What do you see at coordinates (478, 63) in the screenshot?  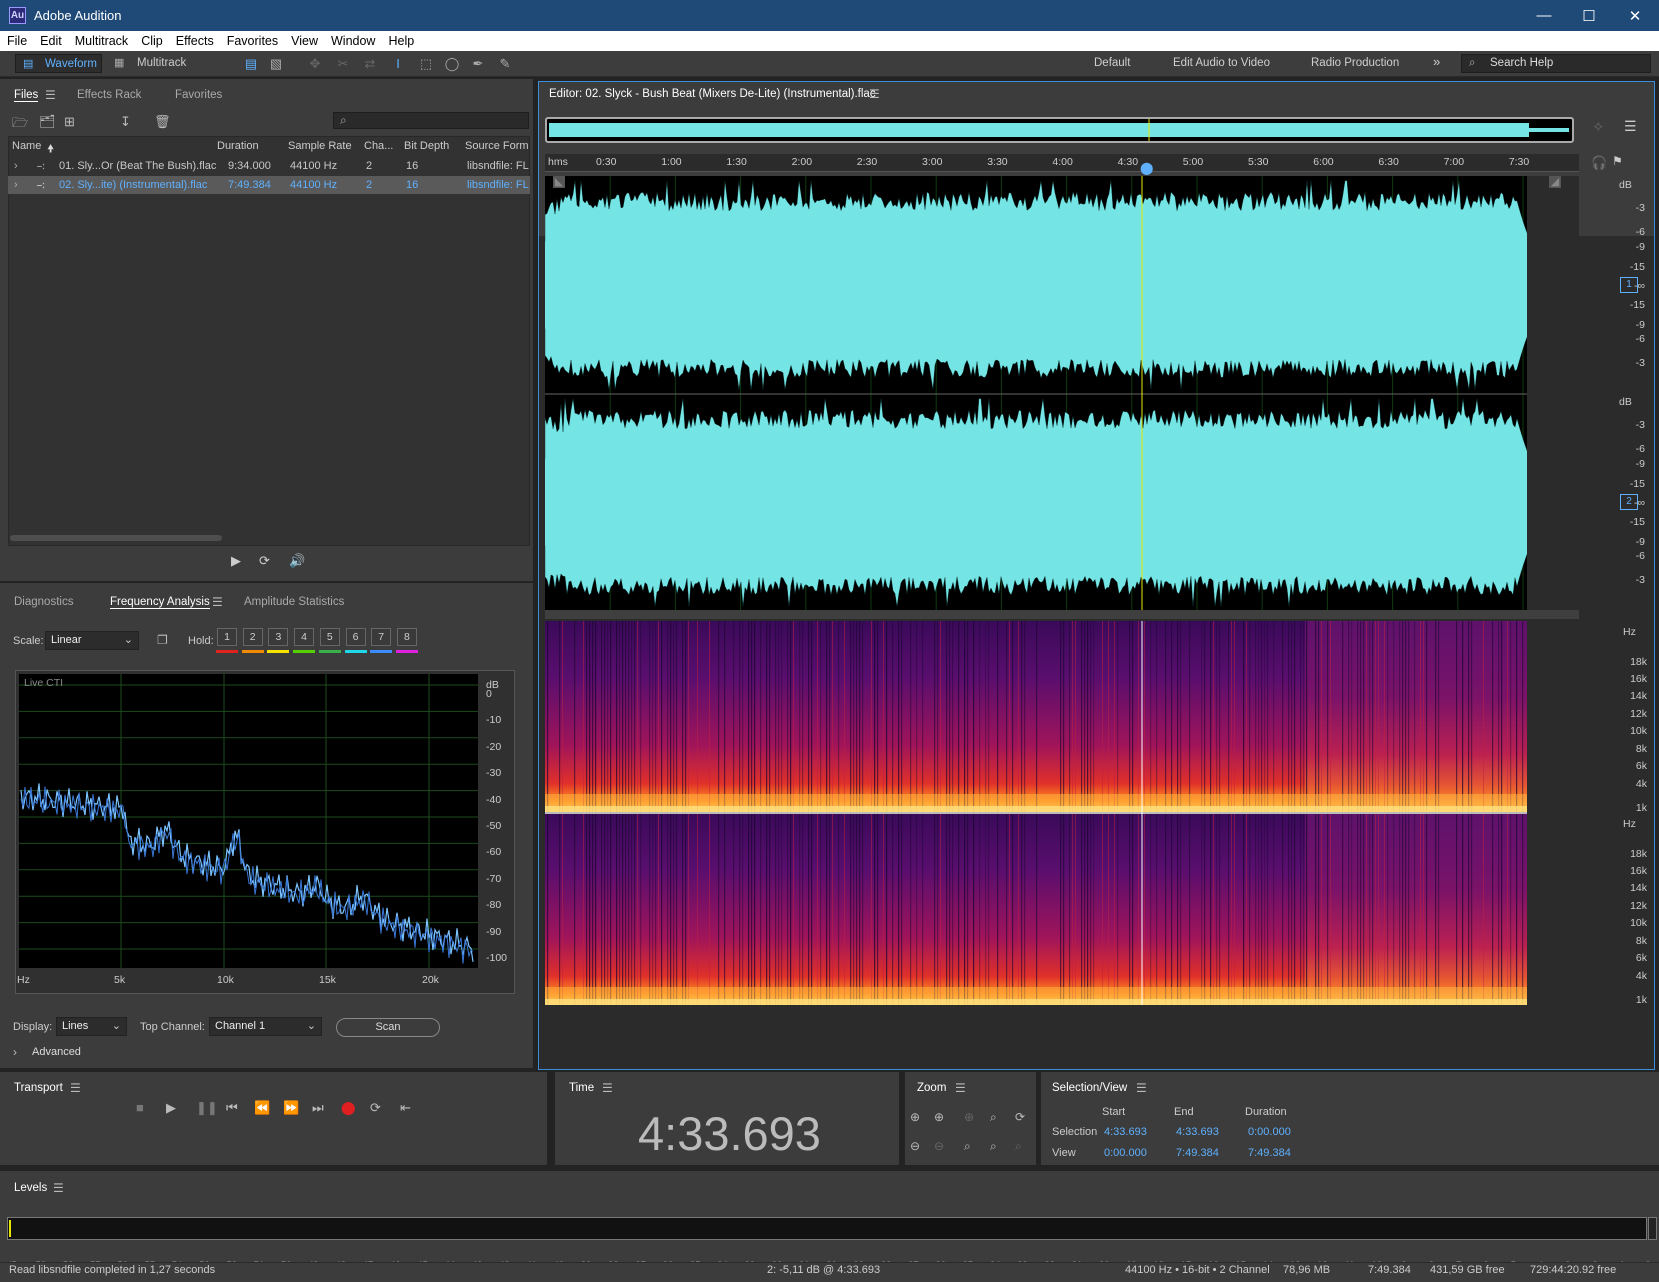 I see `brush-tool-icon: ✒` at bounding box center [478, 63].